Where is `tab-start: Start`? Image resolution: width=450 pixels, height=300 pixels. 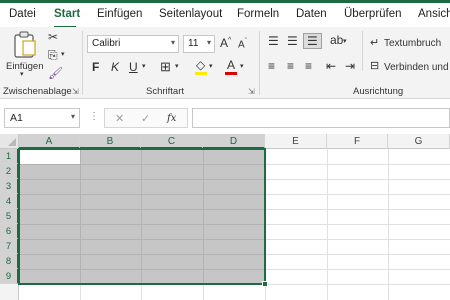 tab-start: Start is located at coordinates (67, 14).